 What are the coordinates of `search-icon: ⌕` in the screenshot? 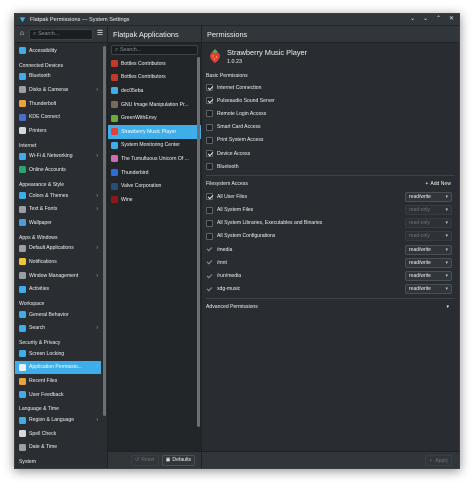 It's located at (34, 33).